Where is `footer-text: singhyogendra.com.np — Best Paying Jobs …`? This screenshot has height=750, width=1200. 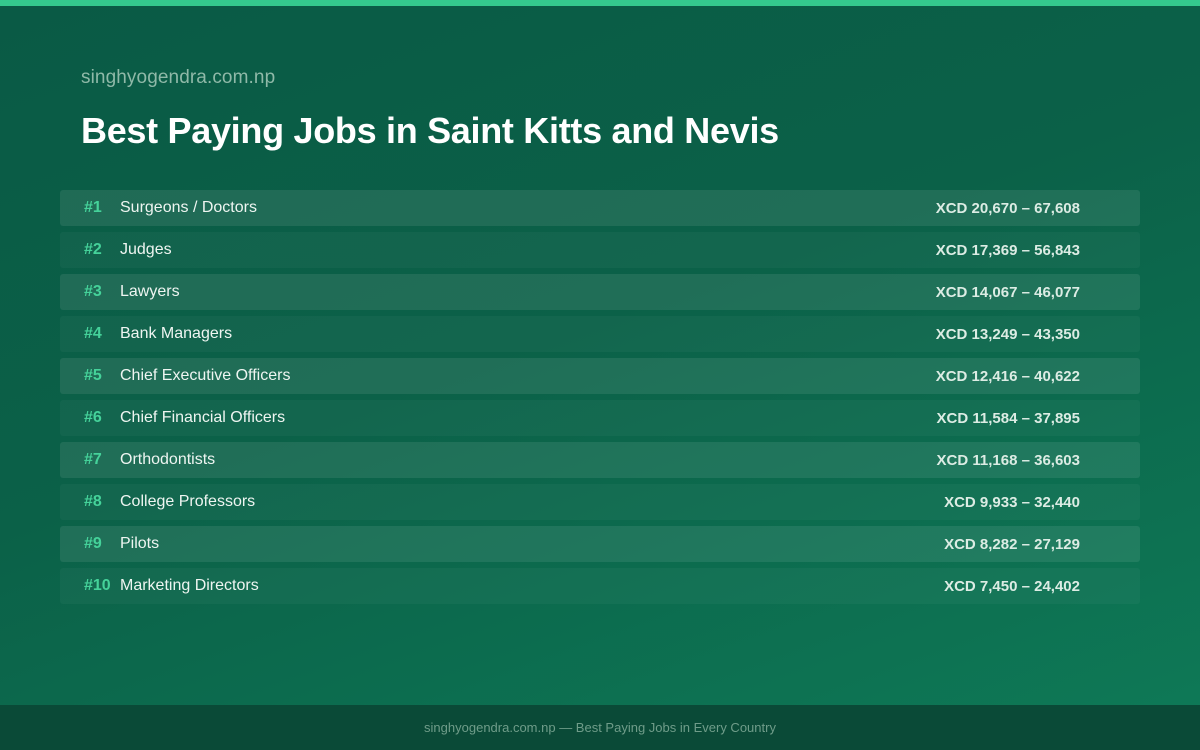
footer-text: singhyogendra.com.np — Best Paying Jobs … is located at coordinates (600, 727).